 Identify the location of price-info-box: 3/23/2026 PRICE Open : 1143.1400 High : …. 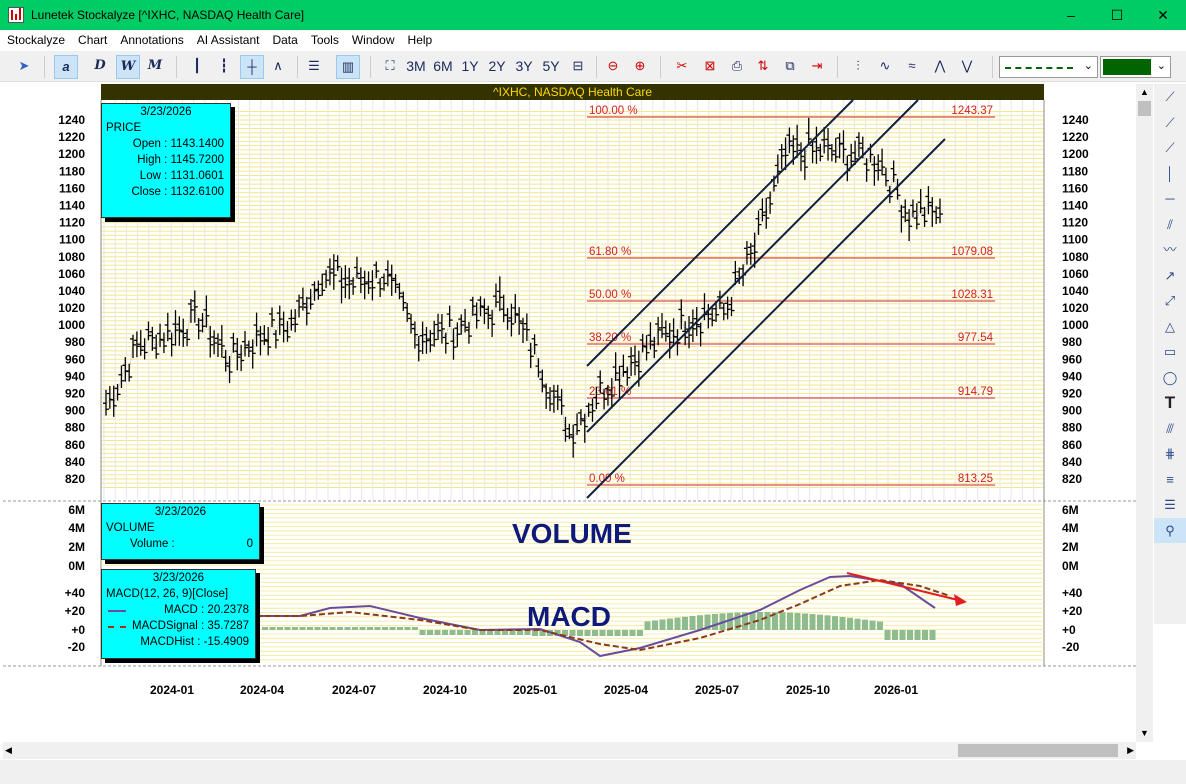
(166, 160).